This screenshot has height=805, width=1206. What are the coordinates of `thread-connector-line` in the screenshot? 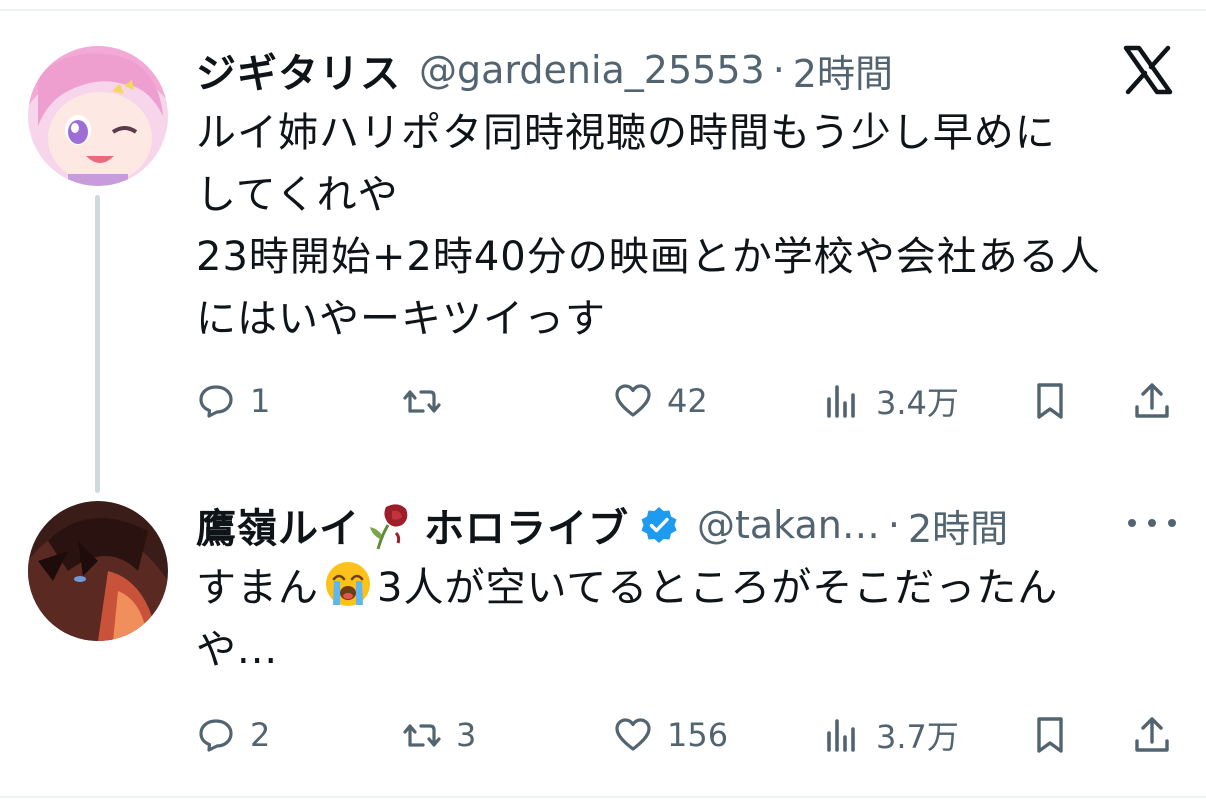 It's located at (97, 344).